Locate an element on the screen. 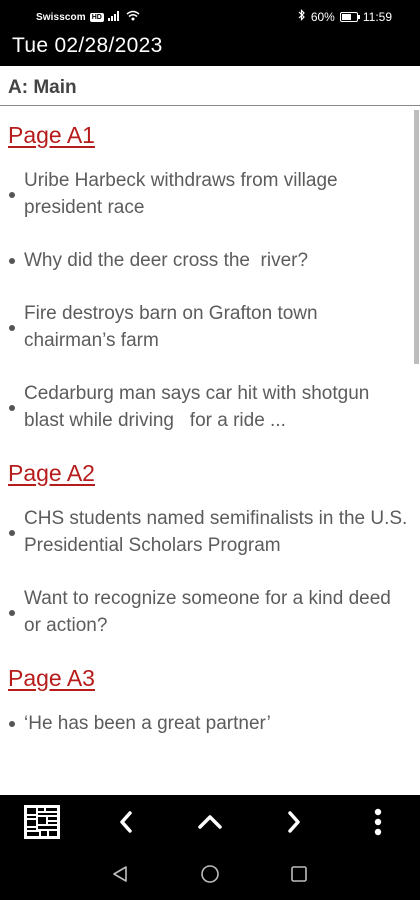 The width and height of the screenshot is (420, 900). bluetooth-icon is located at coordinates (302, 16).